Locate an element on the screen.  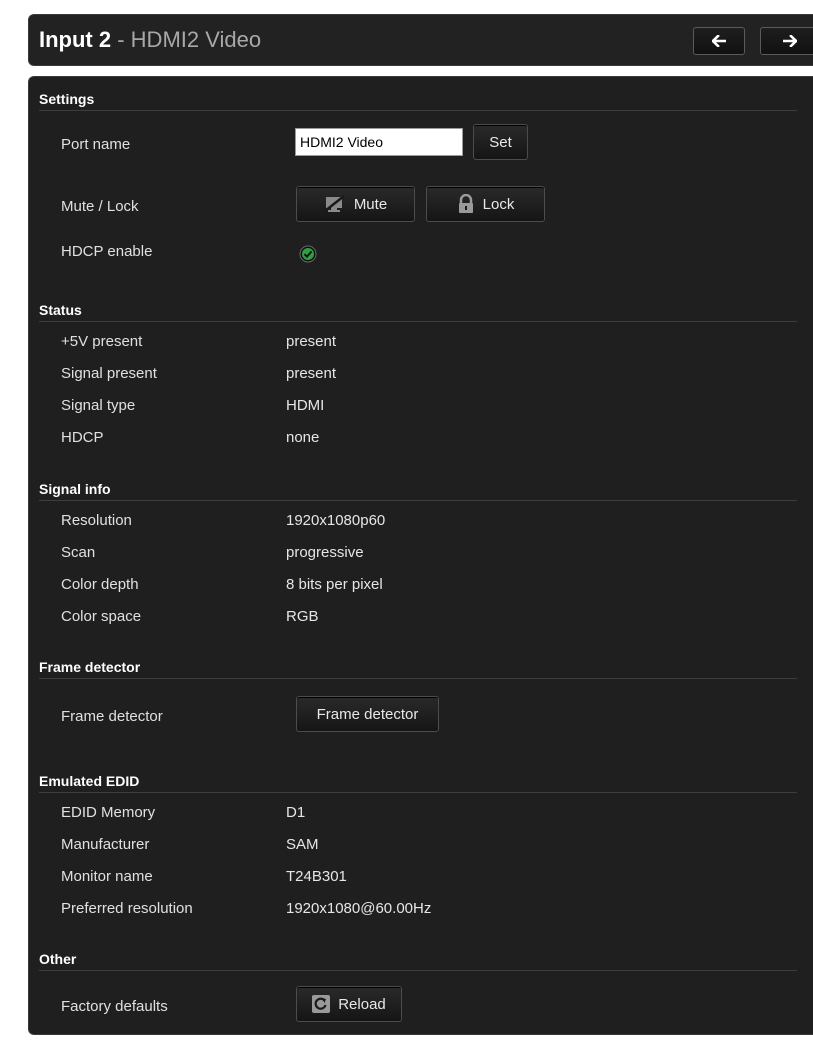
mute-button-label: Mute is located at coordinates (370, 204).